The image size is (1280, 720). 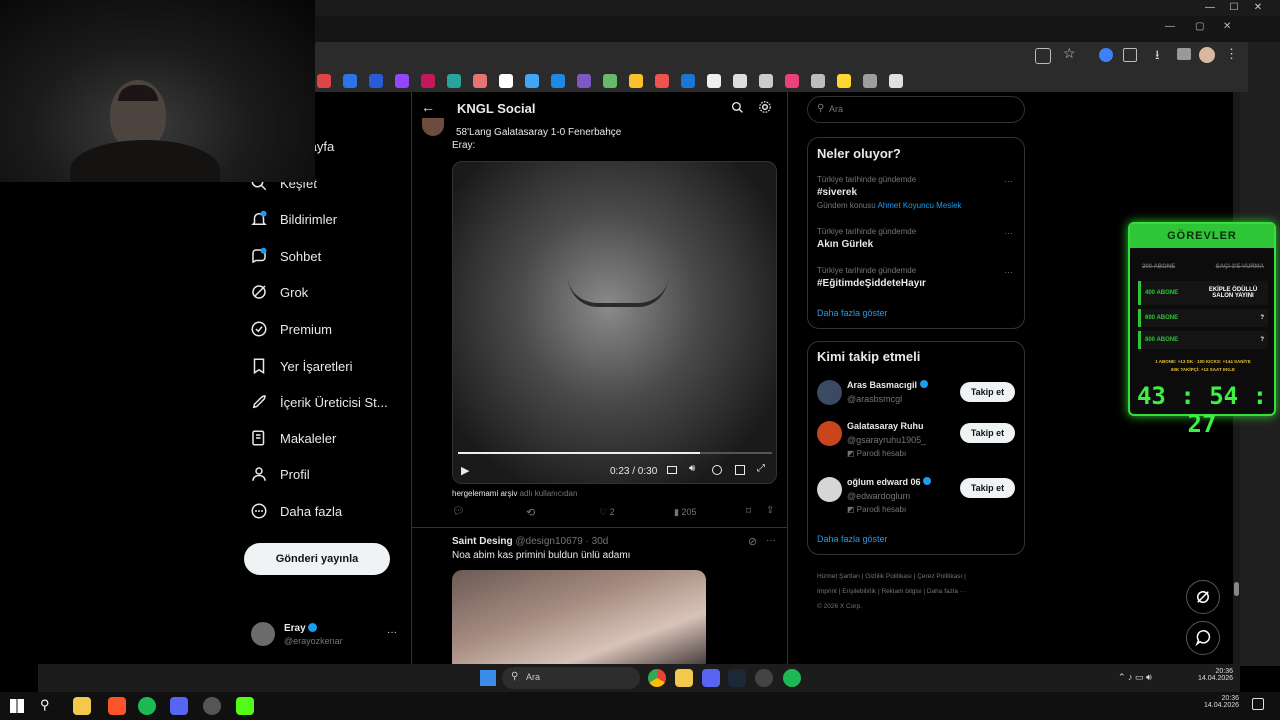 I want to click on account-name: Eray, so click(x=301, y=628).